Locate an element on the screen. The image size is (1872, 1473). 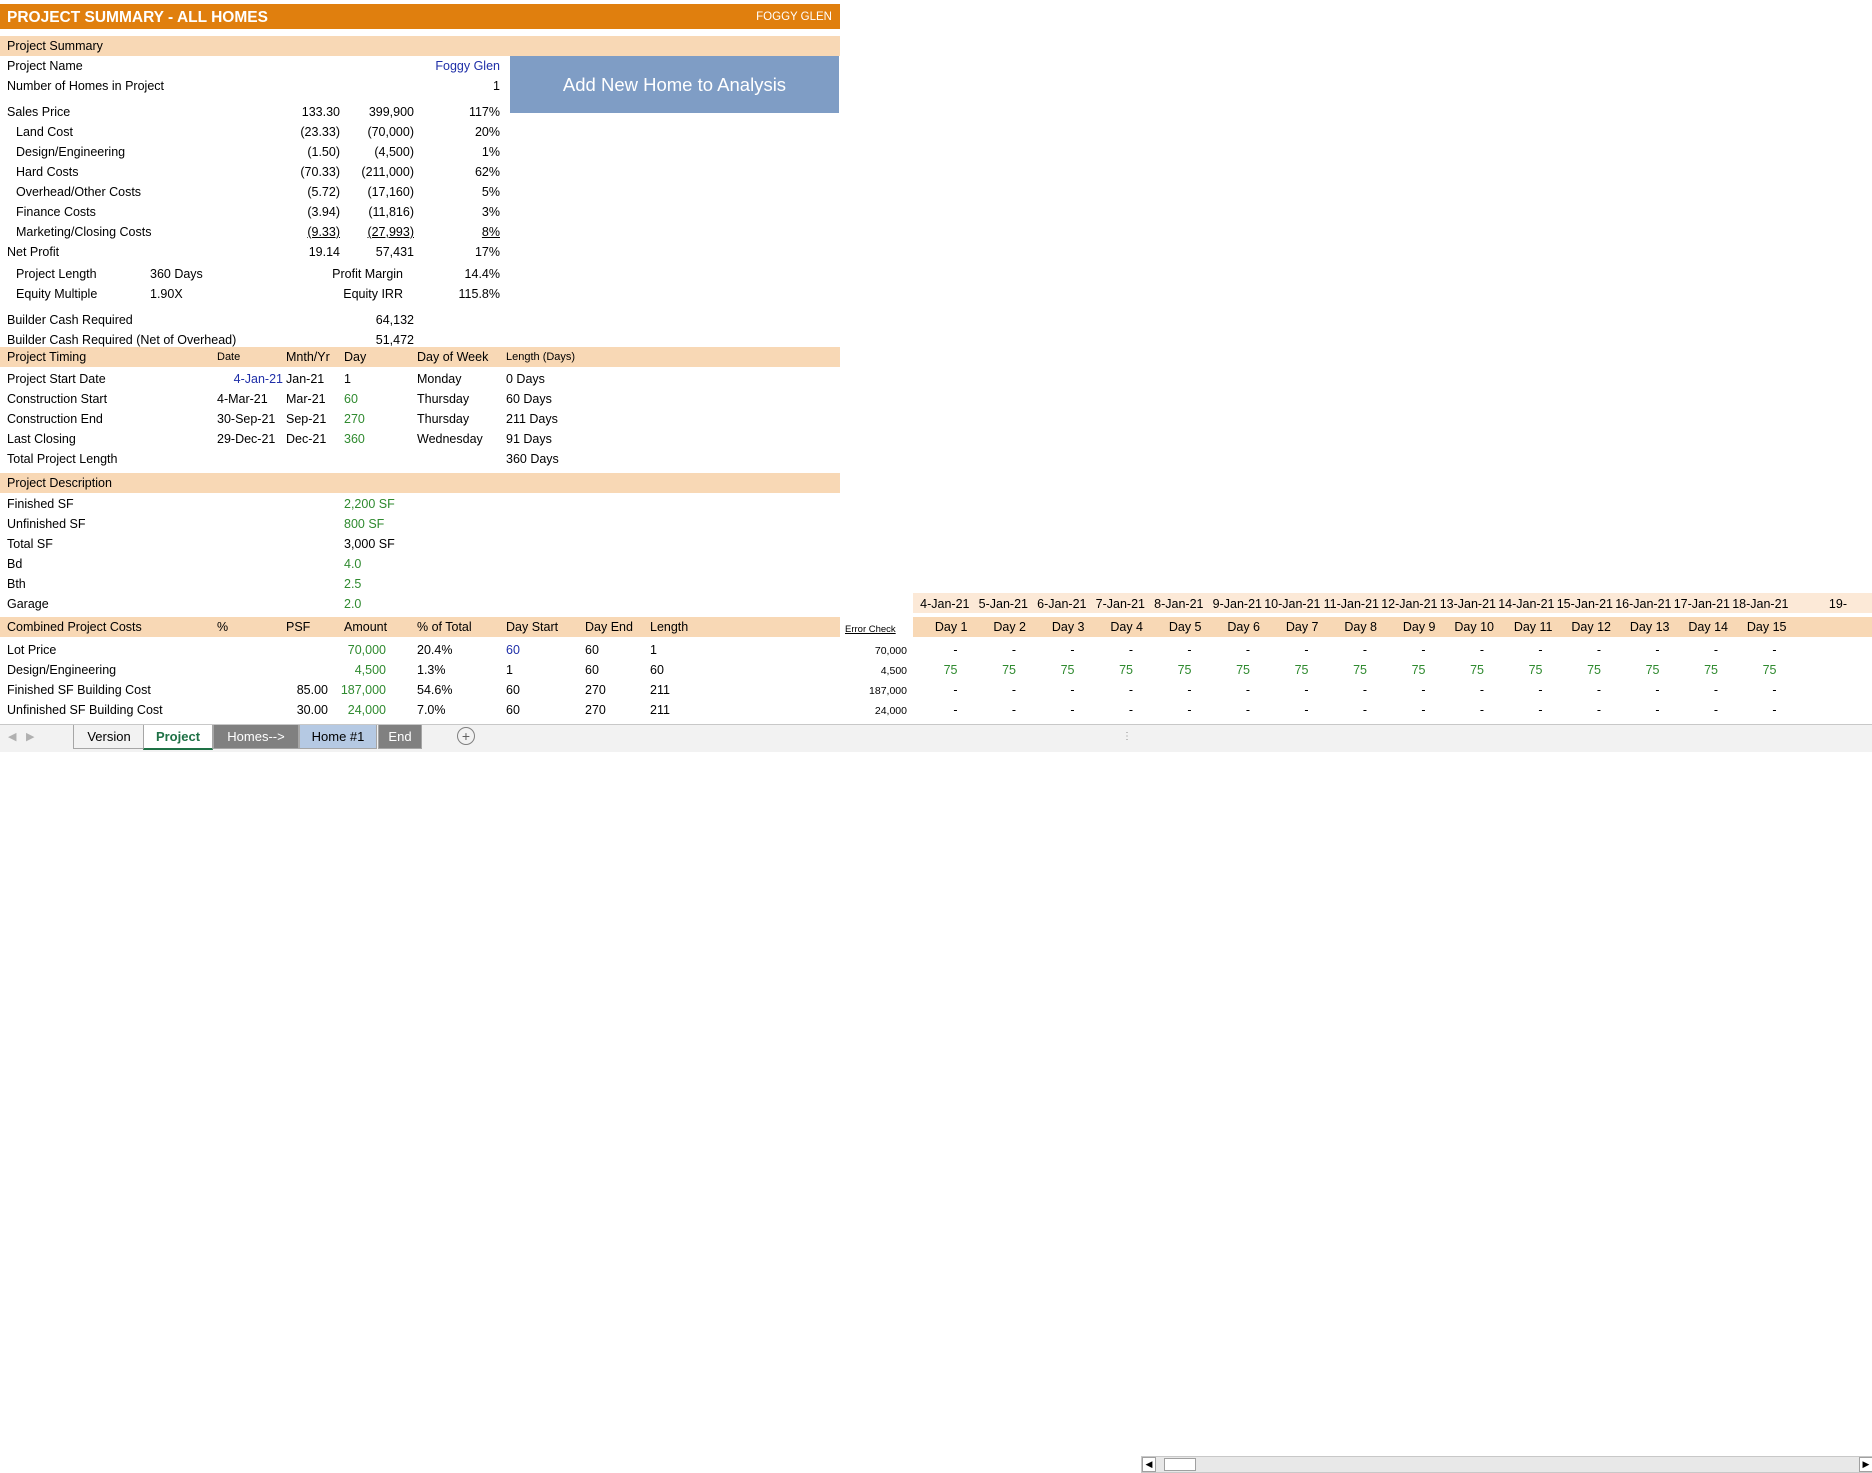
tab-scroll-right-icon: ▶ is located at coordinates (30, 736).